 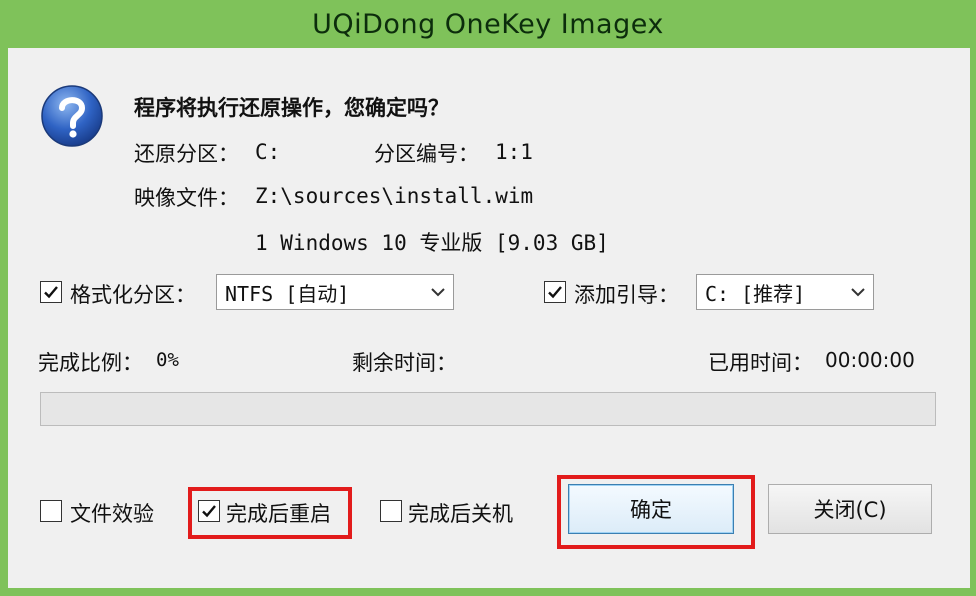 I want to click on progress-bar, so click(x=488, y=409).